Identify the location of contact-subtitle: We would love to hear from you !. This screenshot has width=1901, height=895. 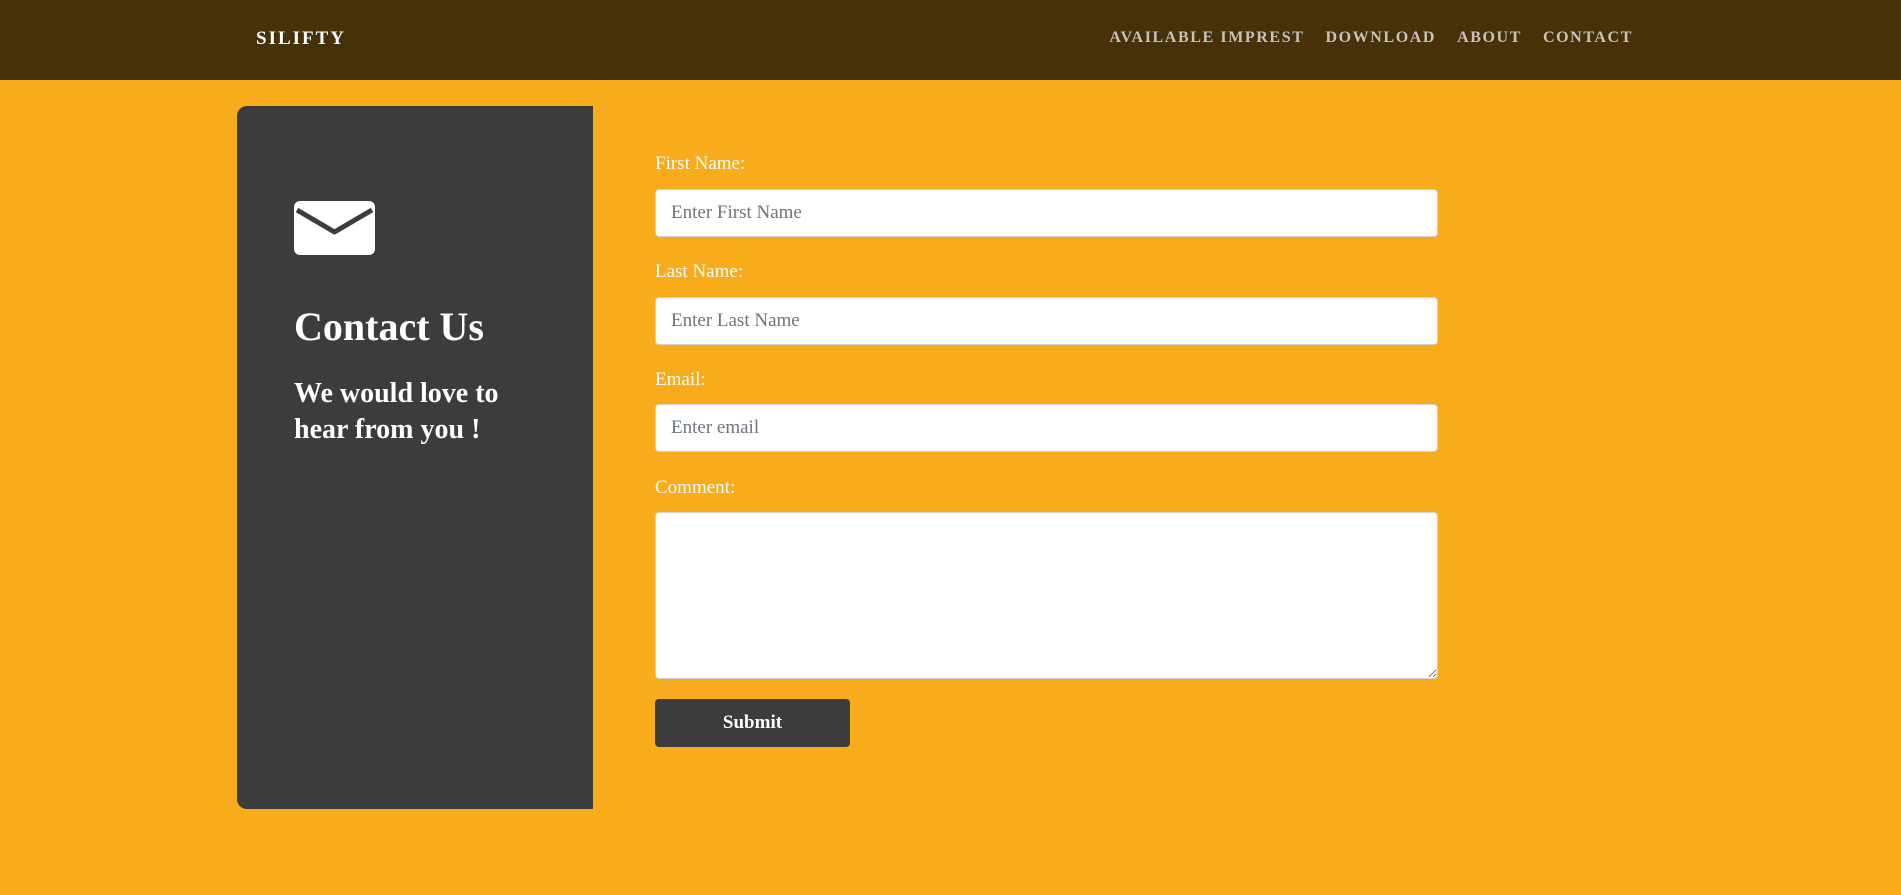
(396, 411).